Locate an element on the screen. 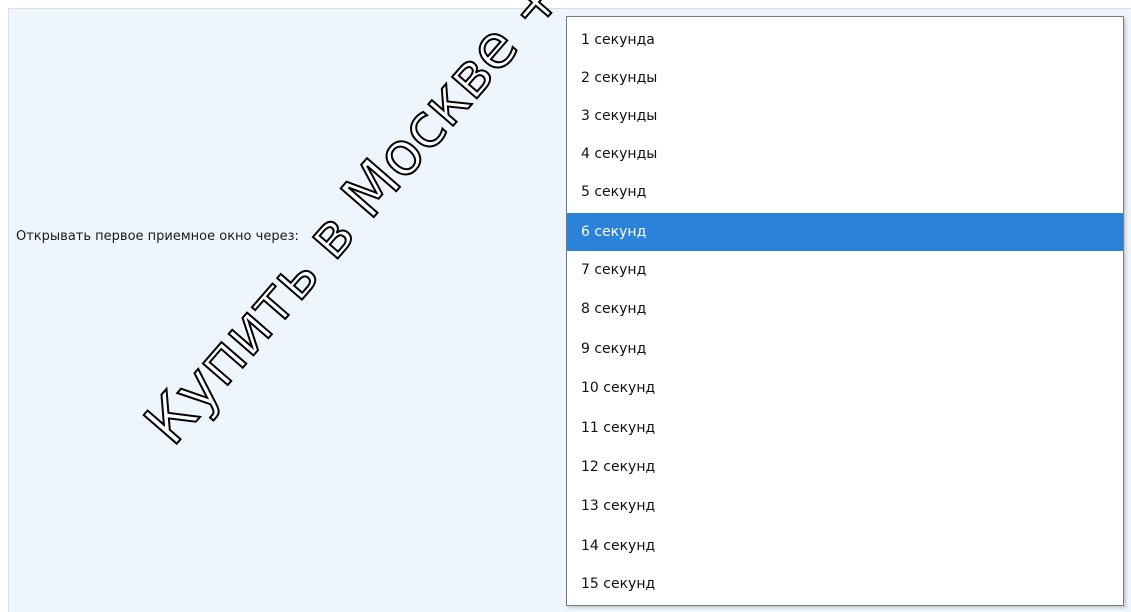  dropdown-option: 11 секунд is located at coordinates (845, 428).